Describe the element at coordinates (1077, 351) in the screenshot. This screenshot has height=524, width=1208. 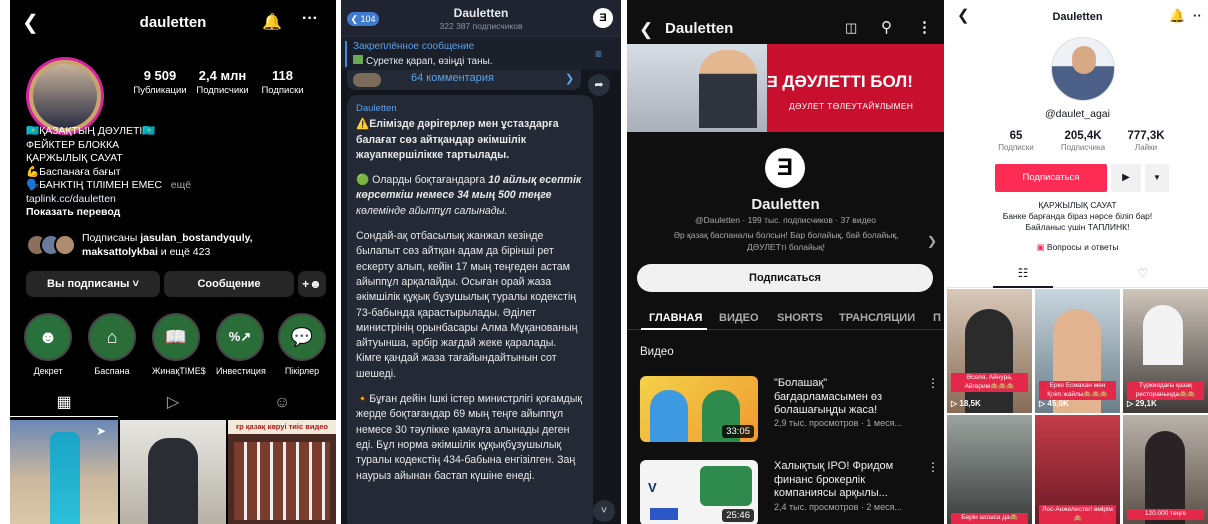
I see `video-tile: Ерке Есмахан мен Қоіm жайлы🙈🙈🙈 ▷ 45,0K` at that location.